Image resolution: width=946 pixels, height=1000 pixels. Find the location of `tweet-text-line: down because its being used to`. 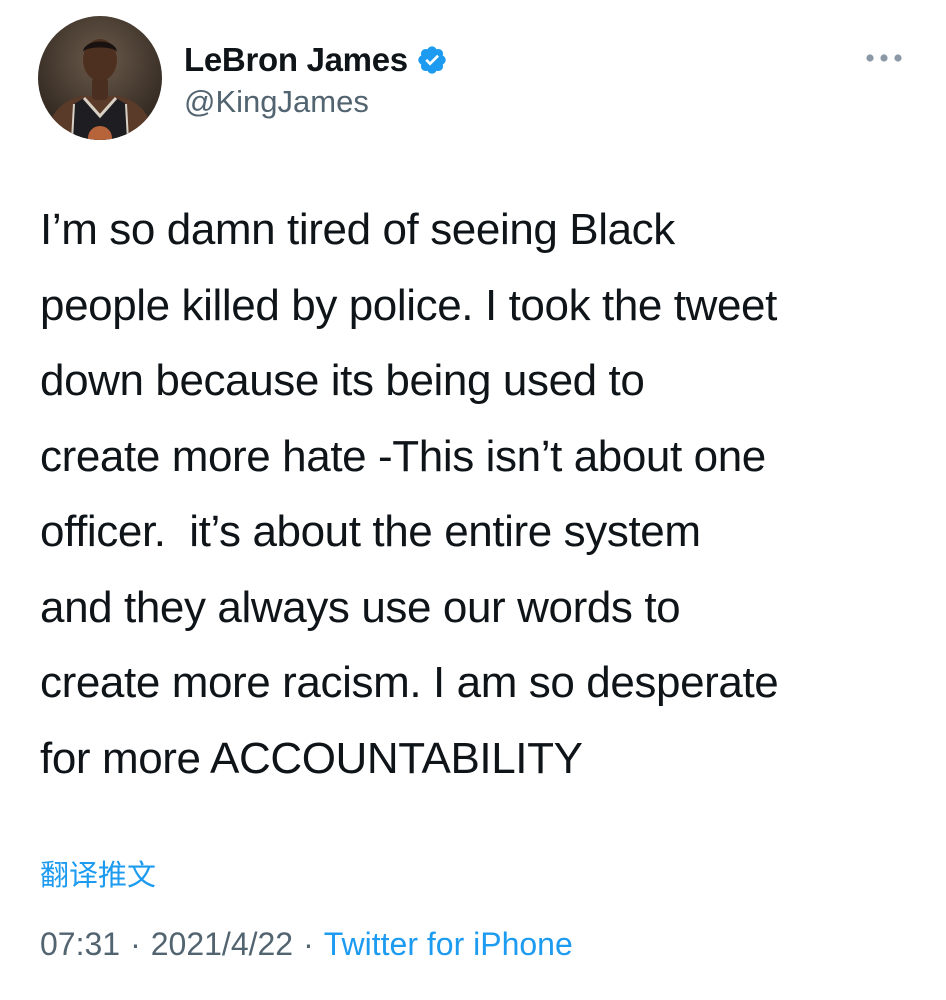

tweet-text-line: down because its being used to is located at coordinates (342, 380).